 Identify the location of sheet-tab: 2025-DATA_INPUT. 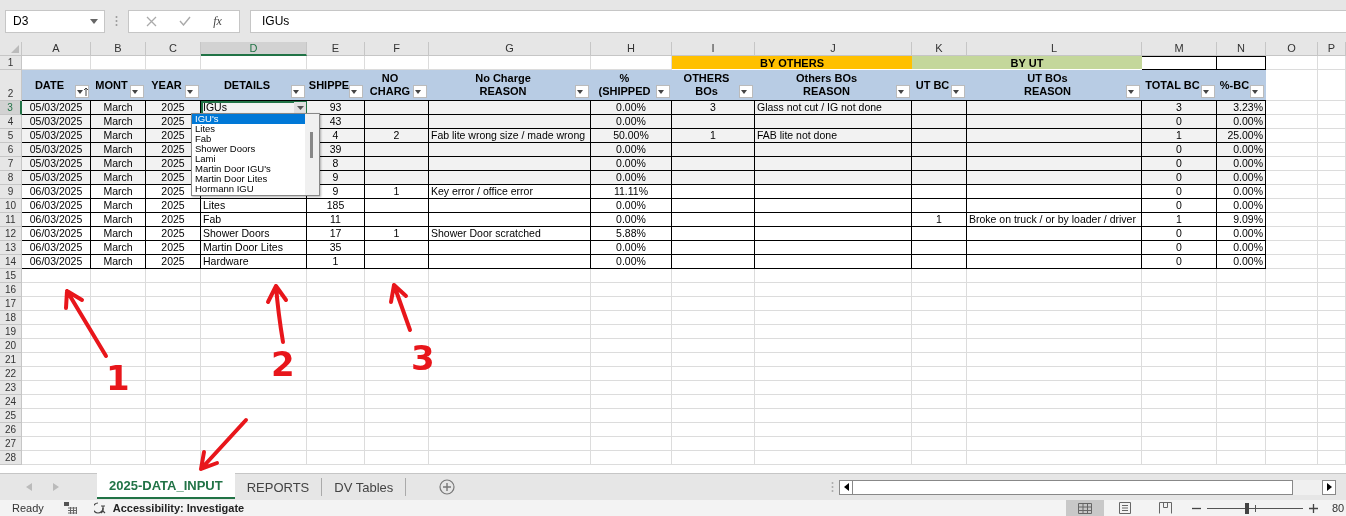
(166, 486).